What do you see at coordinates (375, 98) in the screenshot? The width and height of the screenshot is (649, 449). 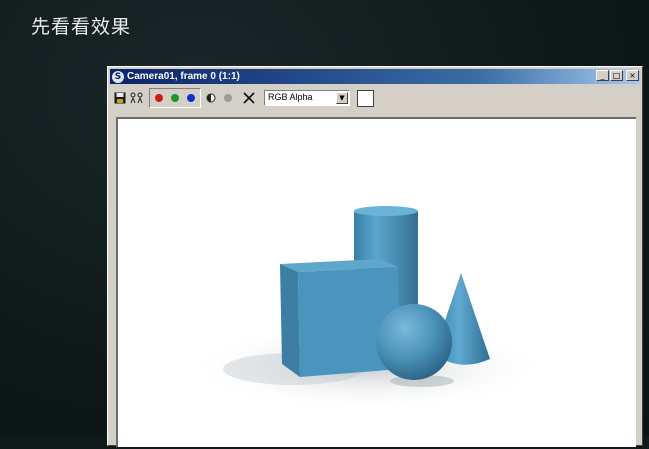 I see `render-toolbar: RGB Alpha ▼` at bounding box center [375, 98].